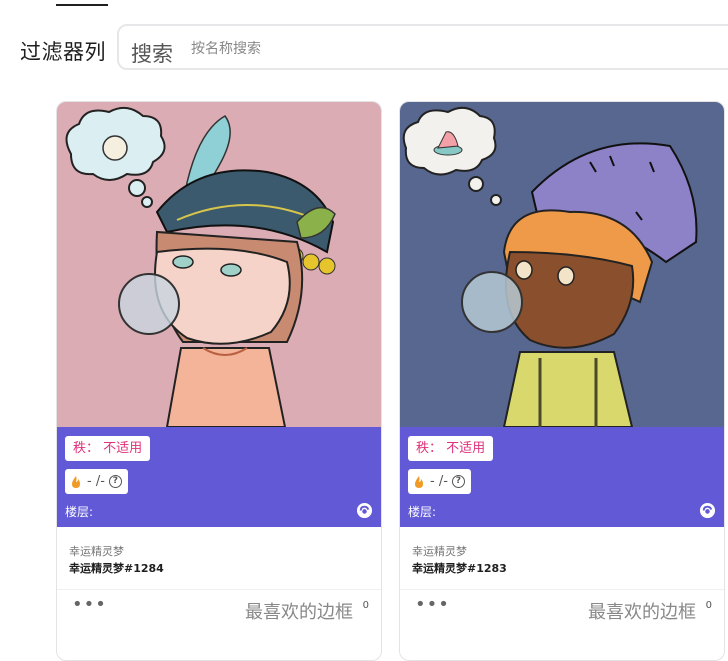  What do you see at coordinates (219, 558) in the screenshot?
I see `name-area: 幸运精灵梦 幸运精灵梦#1284` at bounding box center [219, 558].